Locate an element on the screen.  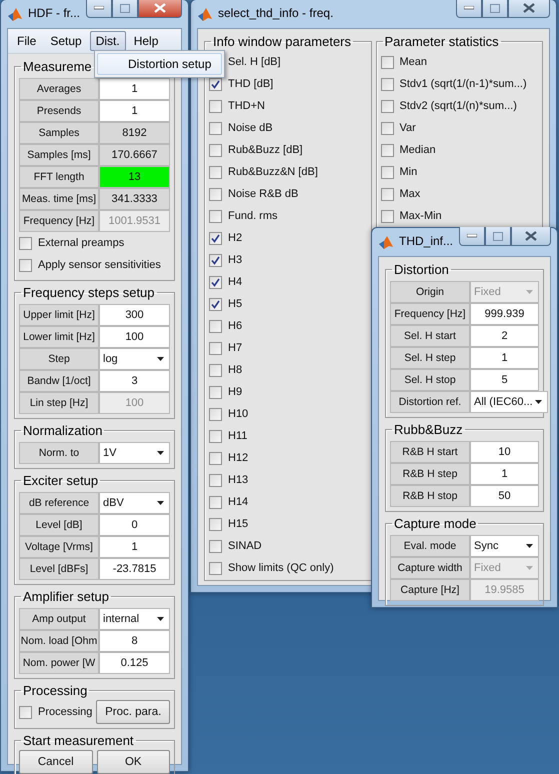
checkbox-label: H8 is located at coordinates (235, 370).